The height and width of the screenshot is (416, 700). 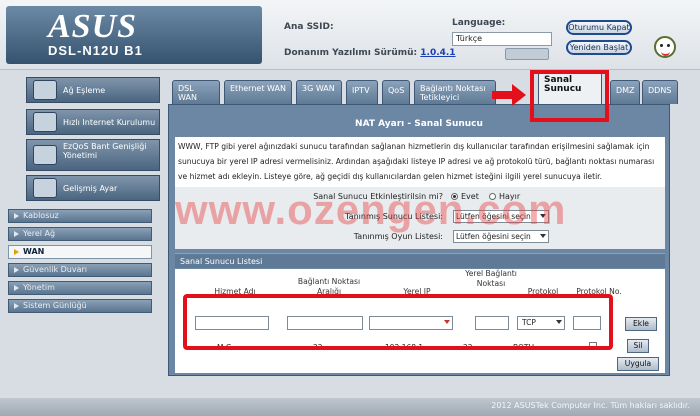 I want to click on add-button: Ekle, so click(x=641, y=324).